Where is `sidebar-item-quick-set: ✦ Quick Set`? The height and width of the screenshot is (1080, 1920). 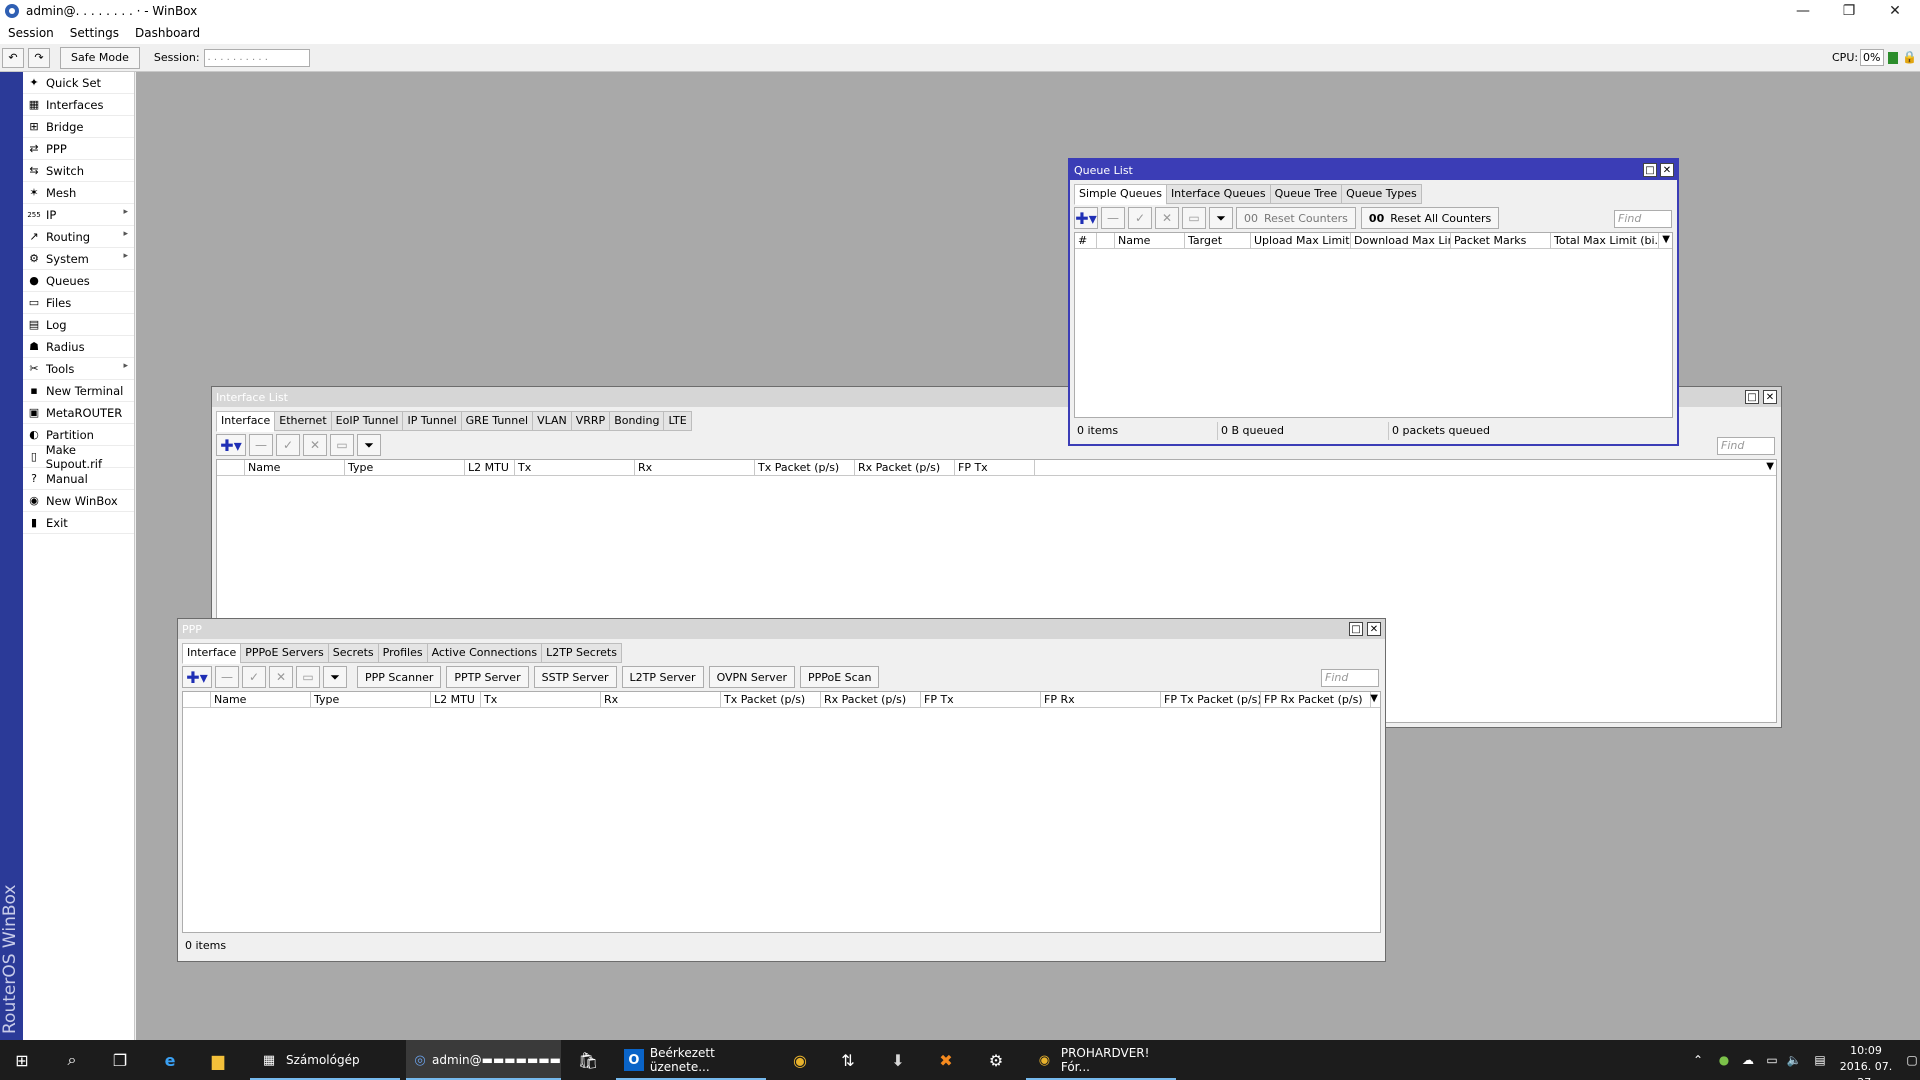 sidebar-item-quick-set: ✦ Quick Set is located at coordinates (78, 83).